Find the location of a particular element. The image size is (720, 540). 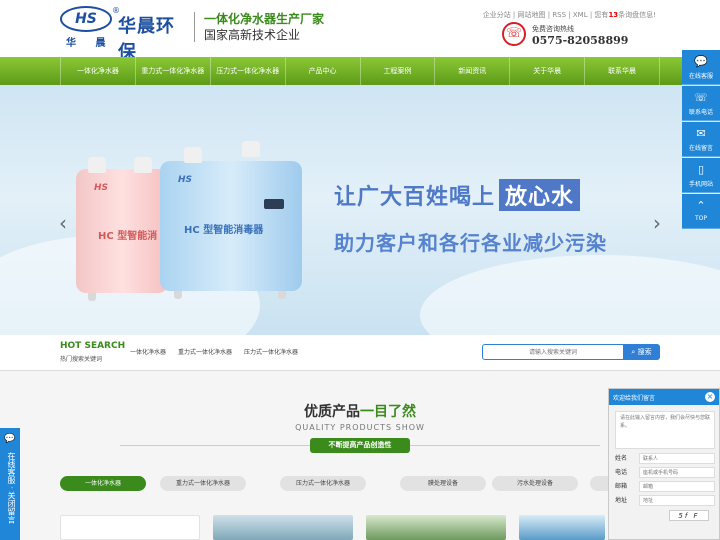

hot-keyword-link: 一体化净水器 is located at coordinates (148, 351).